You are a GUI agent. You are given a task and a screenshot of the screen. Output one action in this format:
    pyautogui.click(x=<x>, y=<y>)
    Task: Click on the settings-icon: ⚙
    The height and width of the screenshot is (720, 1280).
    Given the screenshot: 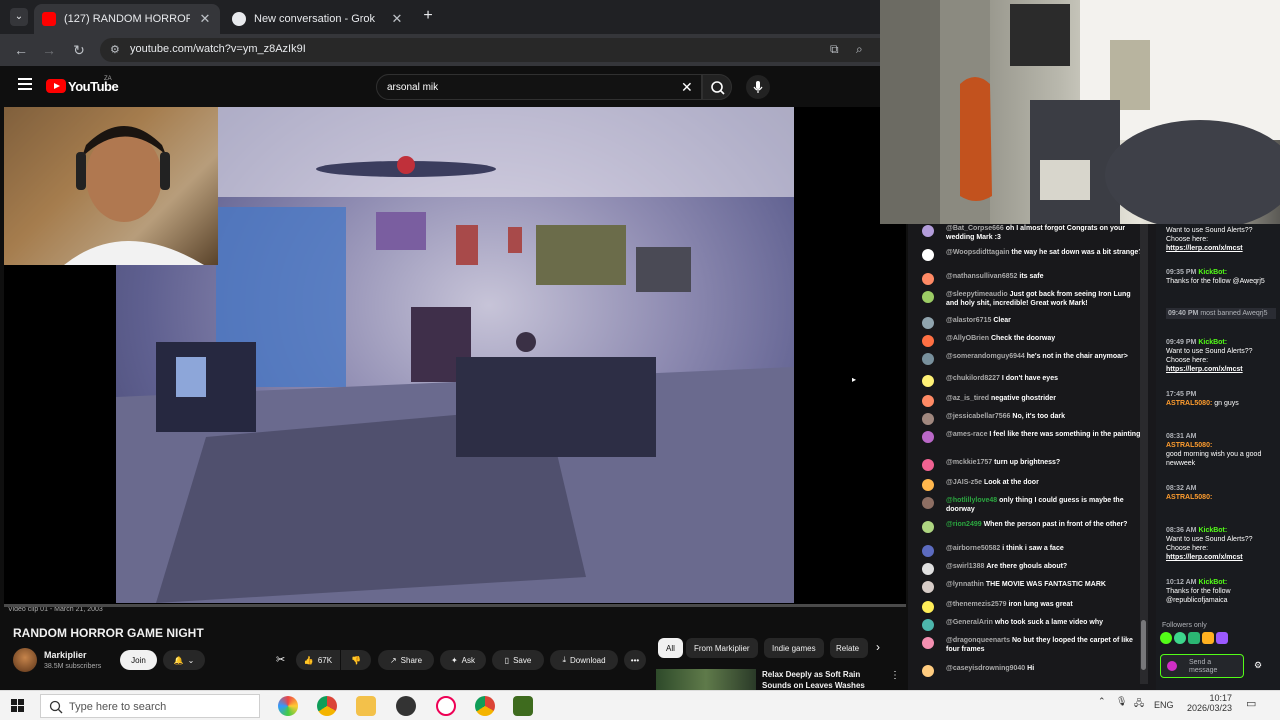 What is the action you would take?
    pyautogui.click(x=1258, y=665)
    